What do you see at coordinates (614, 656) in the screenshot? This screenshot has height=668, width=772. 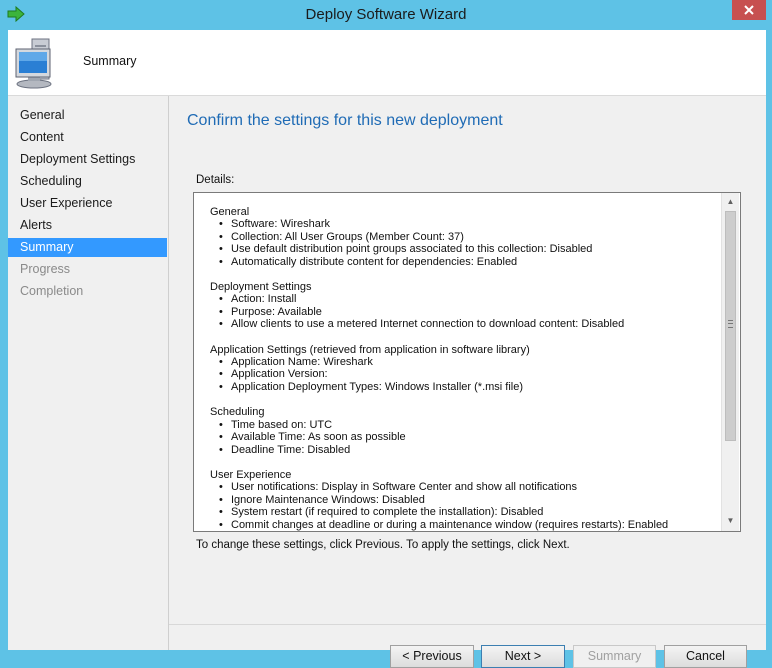 I see `summary-button: Summary` at bounding box center [614, 656].